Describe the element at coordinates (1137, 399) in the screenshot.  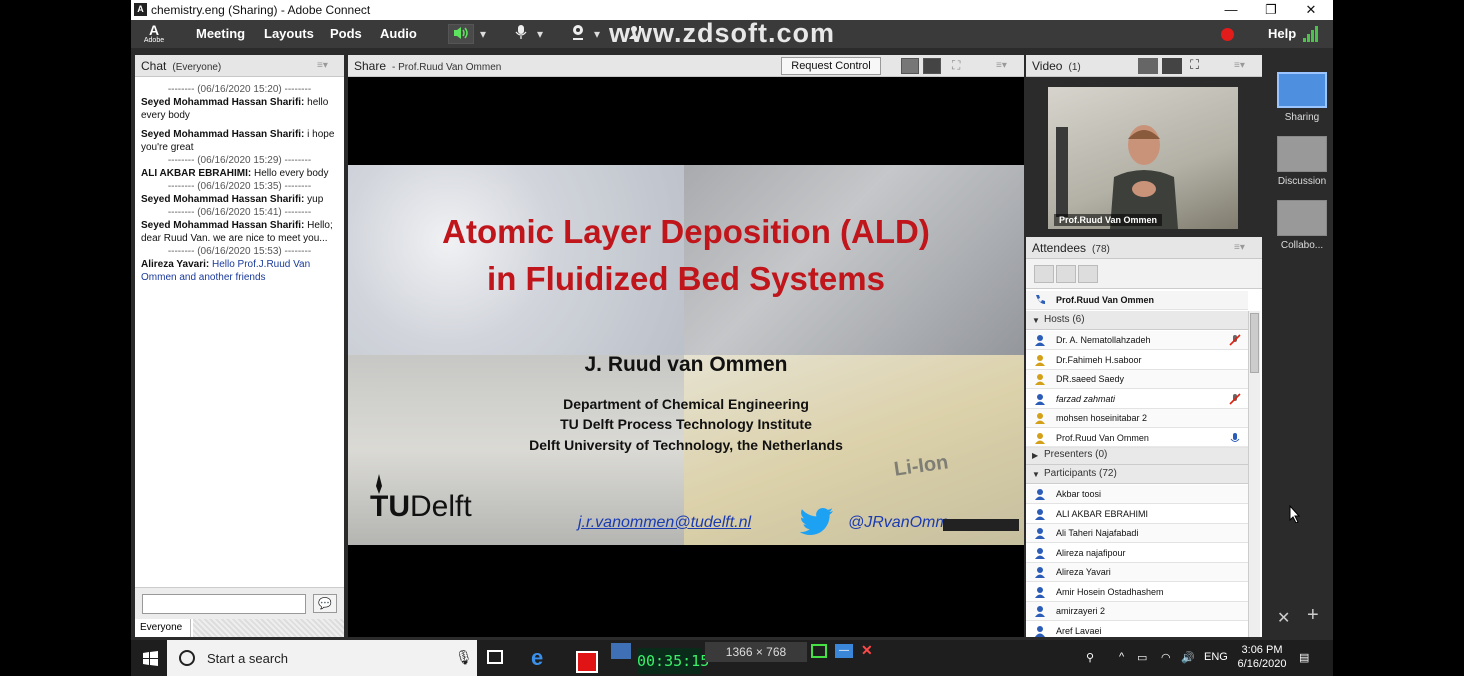
I see `host-row: farzad zahmati` at that location.